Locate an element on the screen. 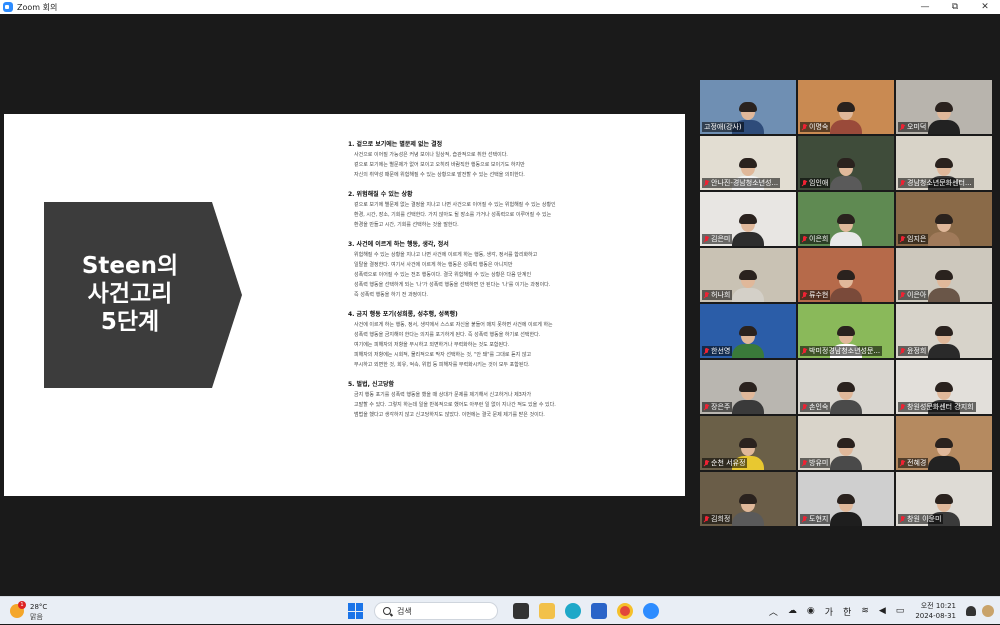 This screenshot has height=625, width=1000. participant-tile: 허나희 is located at coordinates (748, 275).